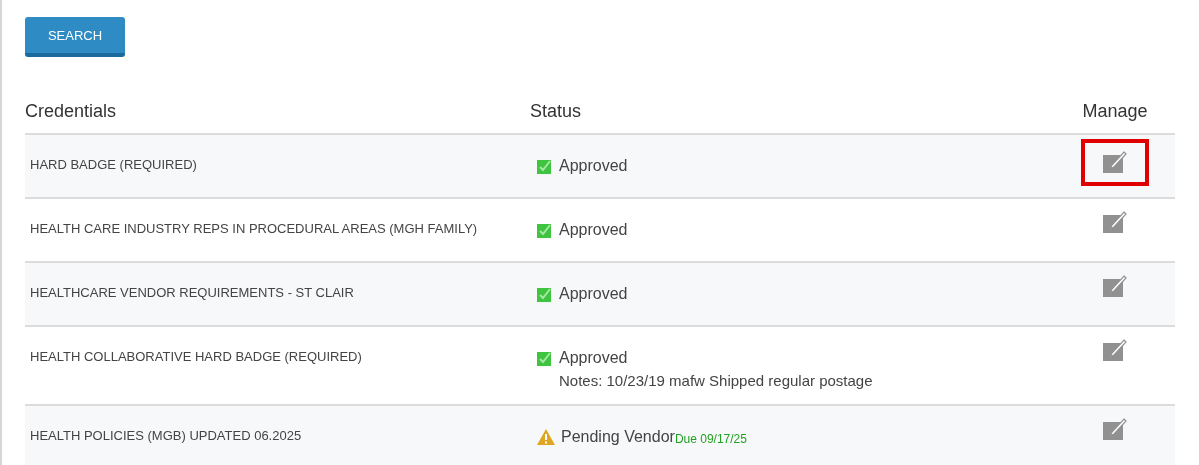 The height and width of the screenshot is (465, 1199). What do you see at coordinates (113, 164) in the screenshot?
I see `credential-name: HARD BADGE (REQUIRED)` at bounding box center [113, 164].